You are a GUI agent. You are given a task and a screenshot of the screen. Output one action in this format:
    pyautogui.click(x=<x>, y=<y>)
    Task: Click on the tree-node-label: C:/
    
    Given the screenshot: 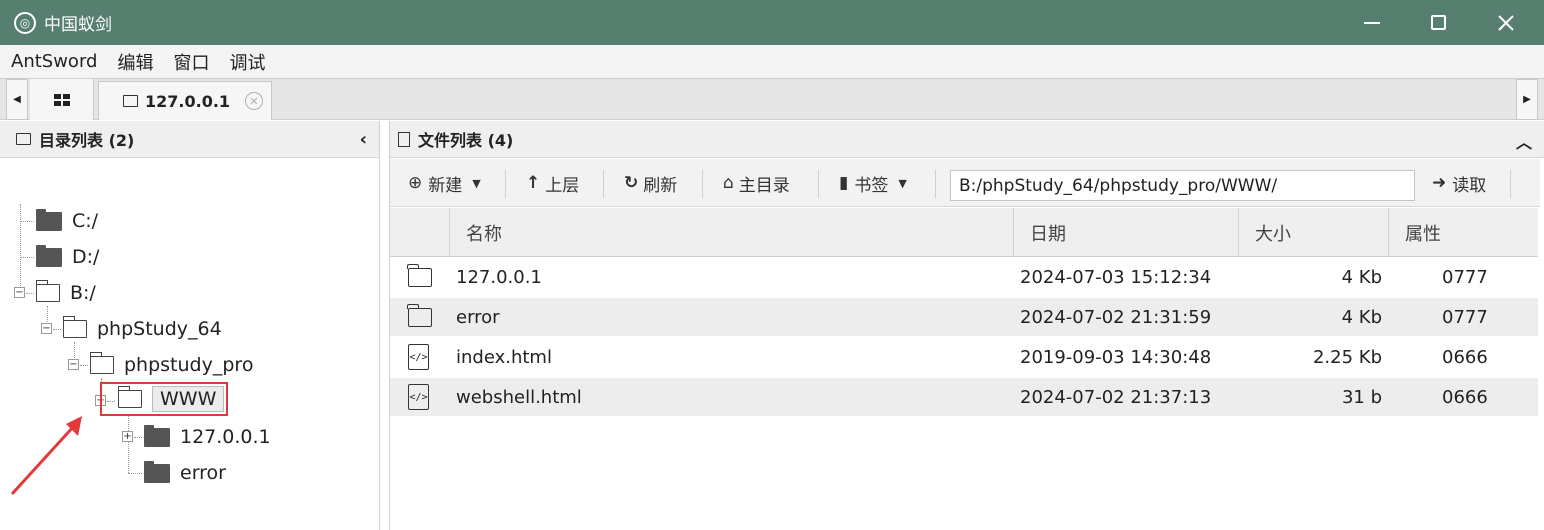 What is the action you would take?
    pyautogui.click(x=85, y=221)
    